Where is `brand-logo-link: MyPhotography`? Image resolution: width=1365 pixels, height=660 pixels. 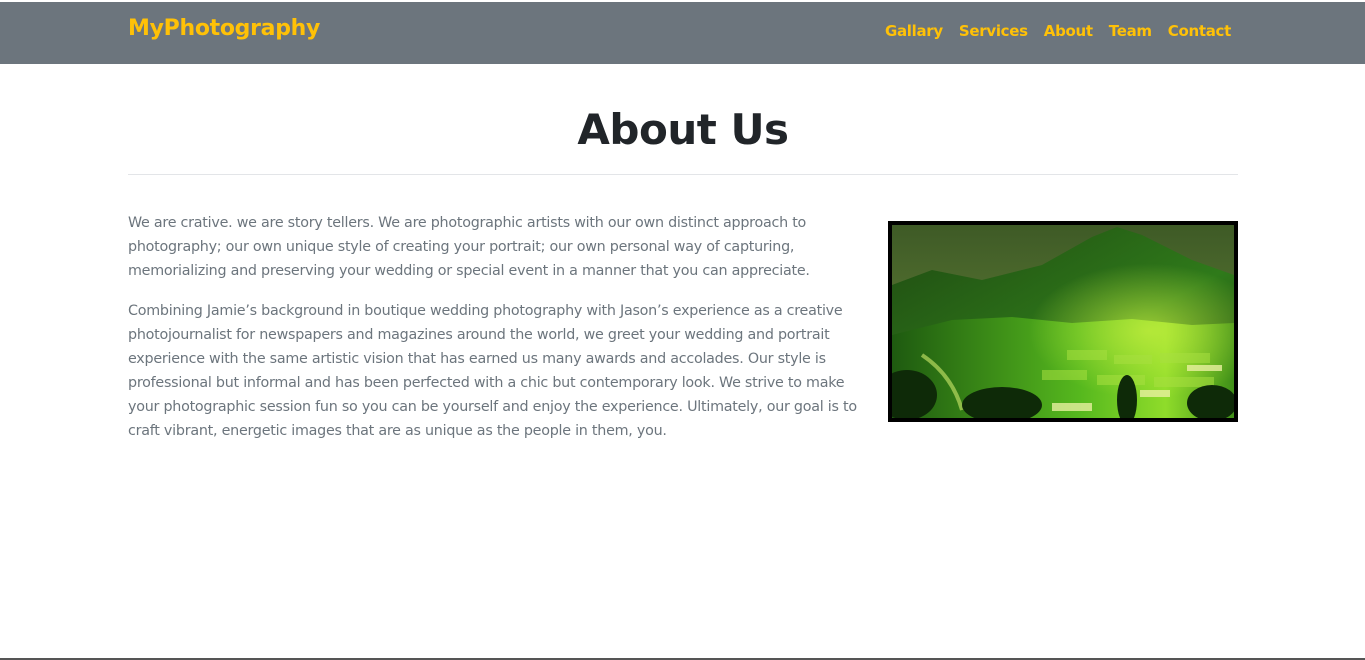
brand-logo-link: MyPhotography is located at coordinates (224, 28).